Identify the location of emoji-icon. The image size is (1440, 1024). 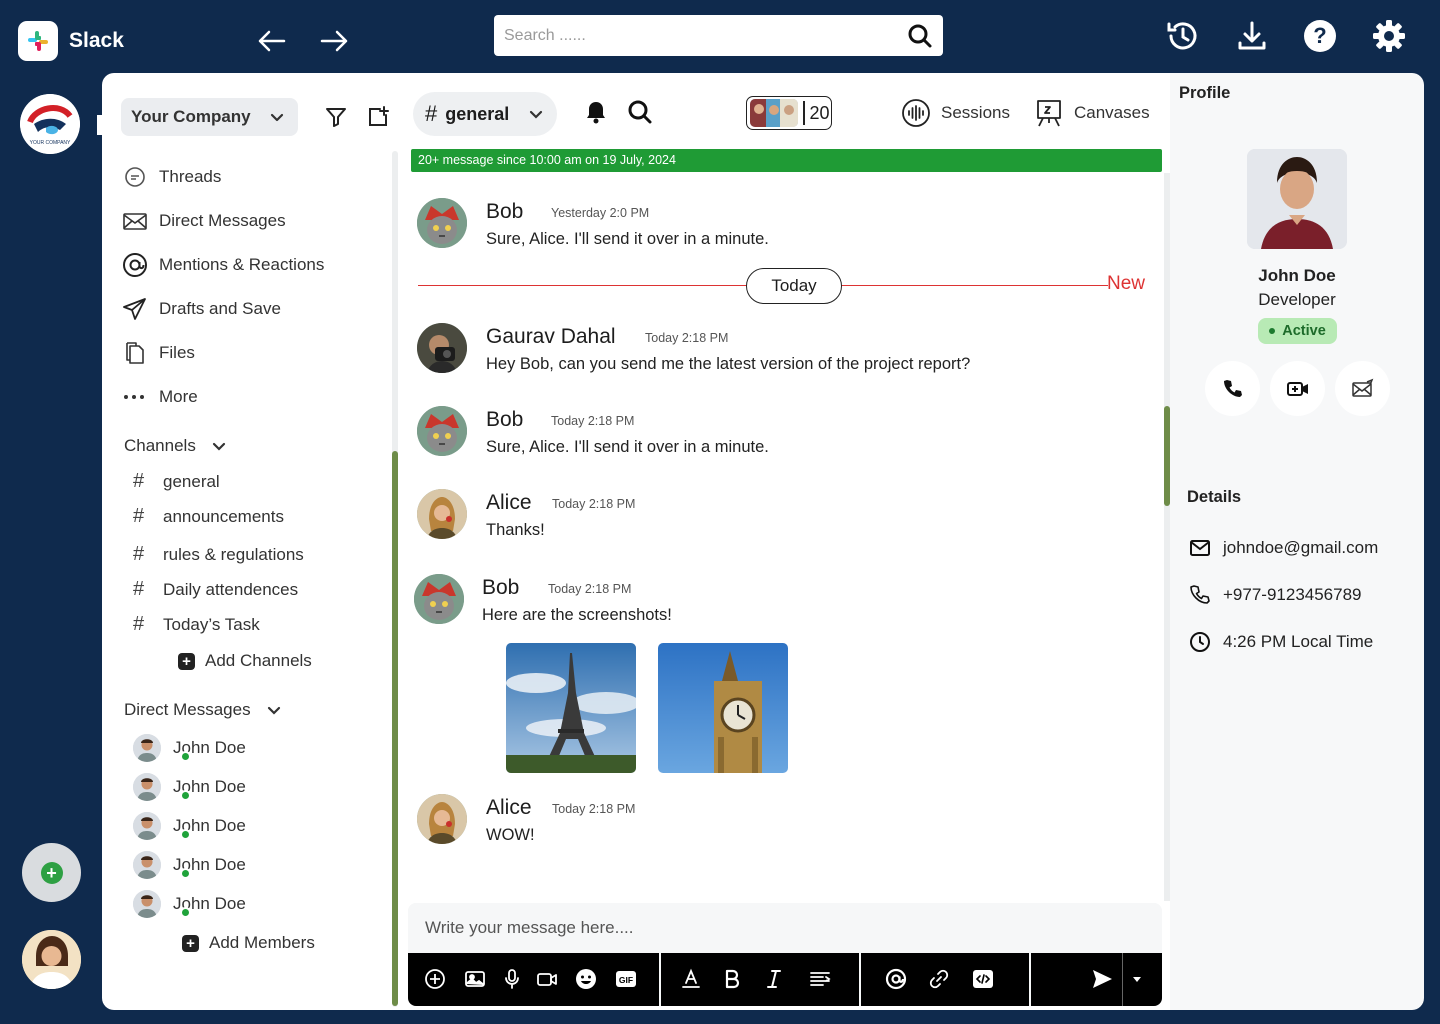
(586, 979).